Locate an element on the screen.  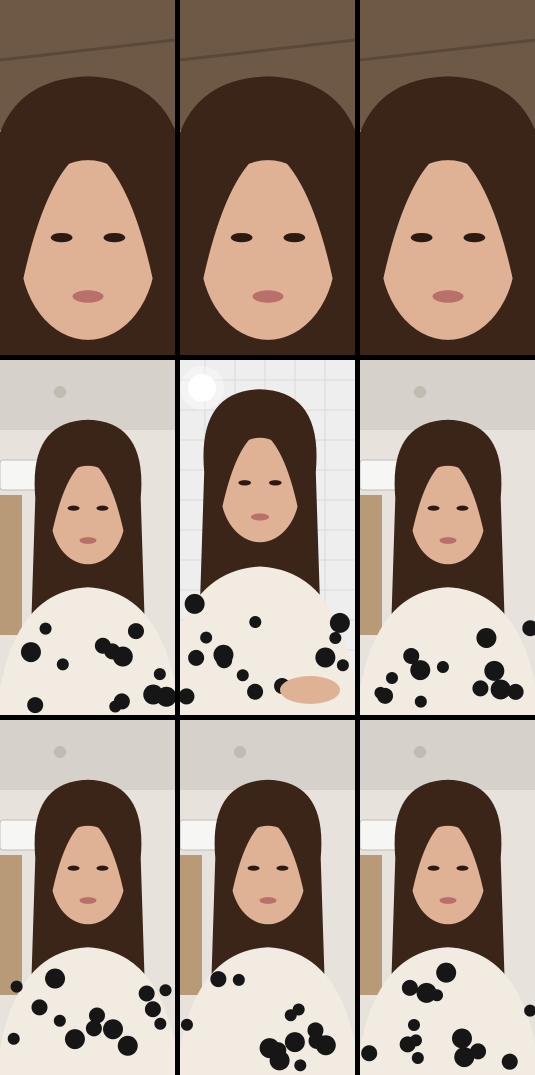
frame-4-room-air-conditioner is located at coordinates (87, 537).